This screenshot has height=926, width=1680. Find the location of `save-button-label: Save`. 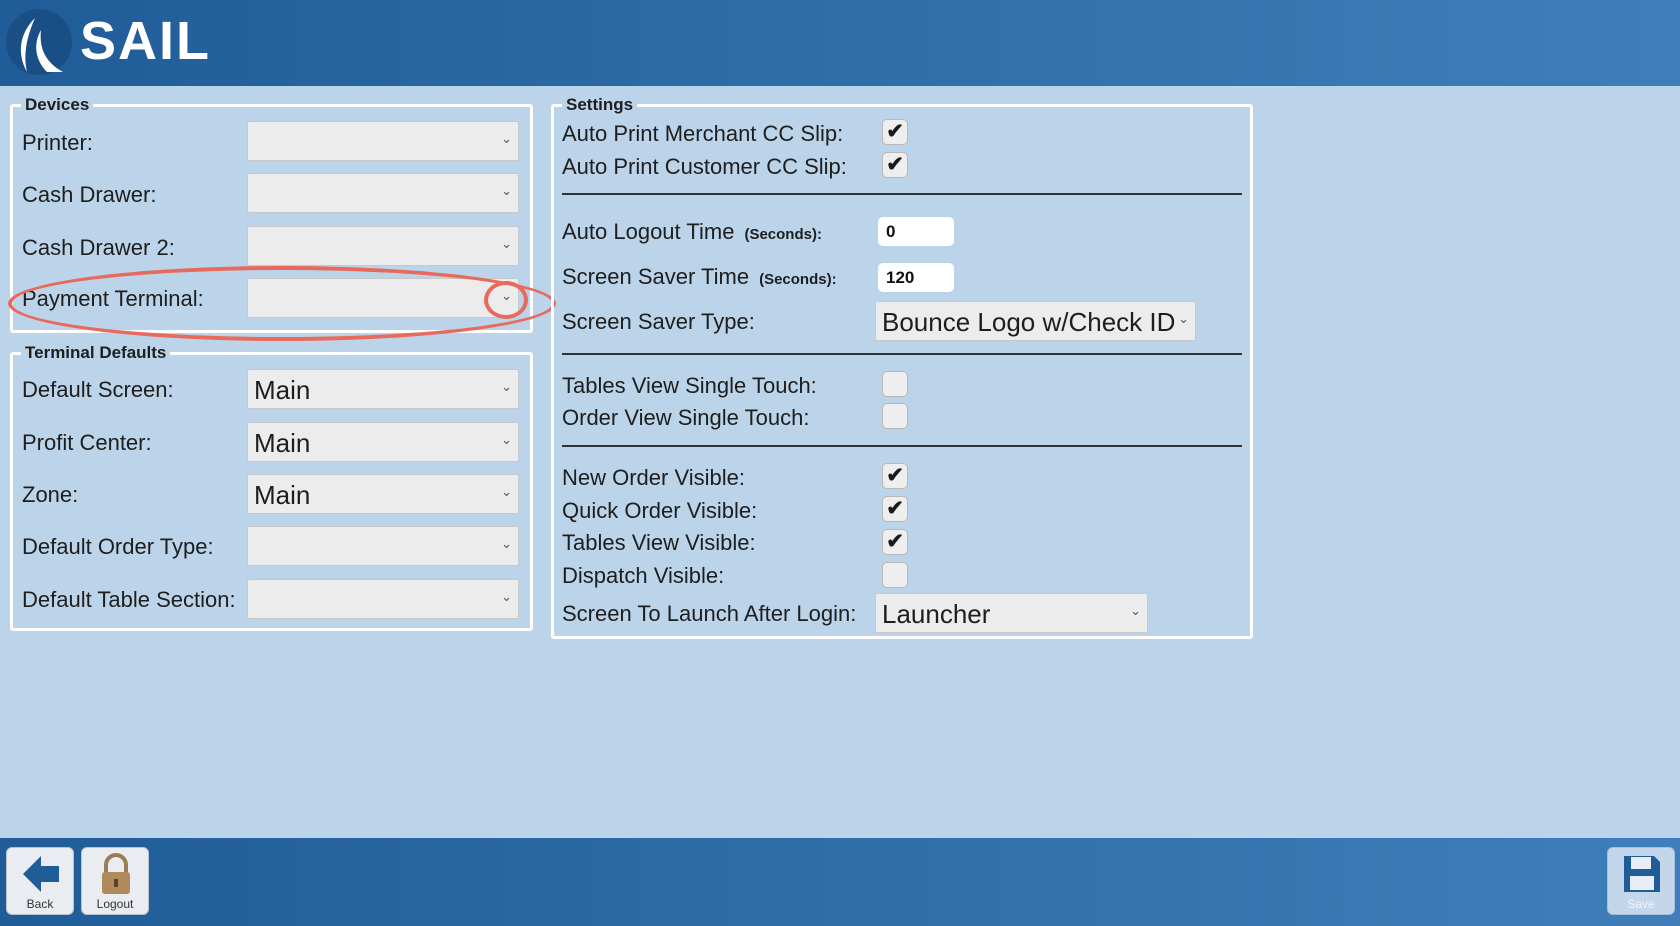

save-button-label: Save is located at coordinates (1641, 904).